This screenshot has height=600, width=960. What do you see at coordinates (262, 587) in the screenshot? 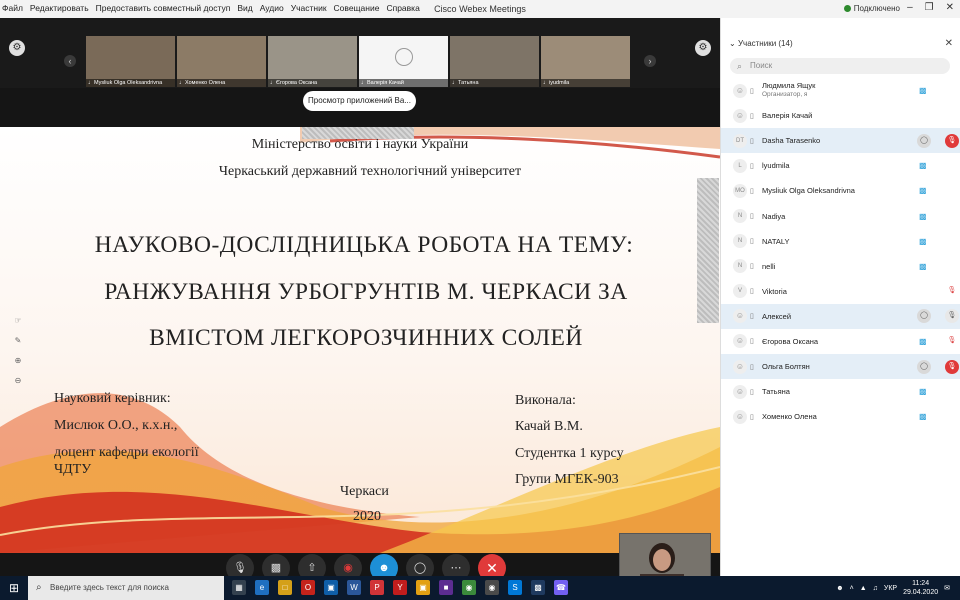
I see `edge-icon: e` at bounding box center [262, 587].